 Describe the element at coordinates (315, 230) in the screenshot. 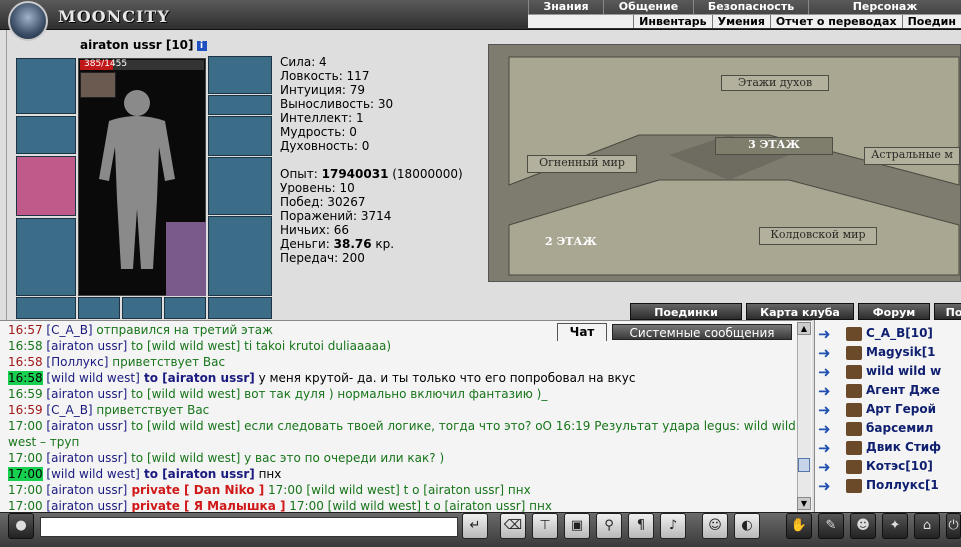

I see `stat-draws: Ничьих: 66` at that location.